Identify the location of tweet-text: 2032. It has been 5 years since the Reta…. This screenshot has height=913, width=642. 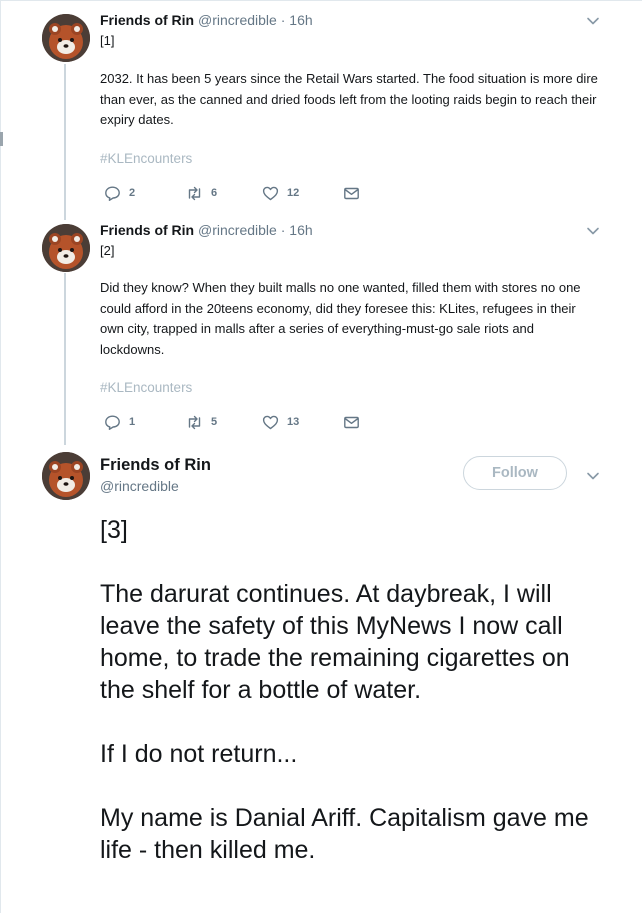
(349, 99).